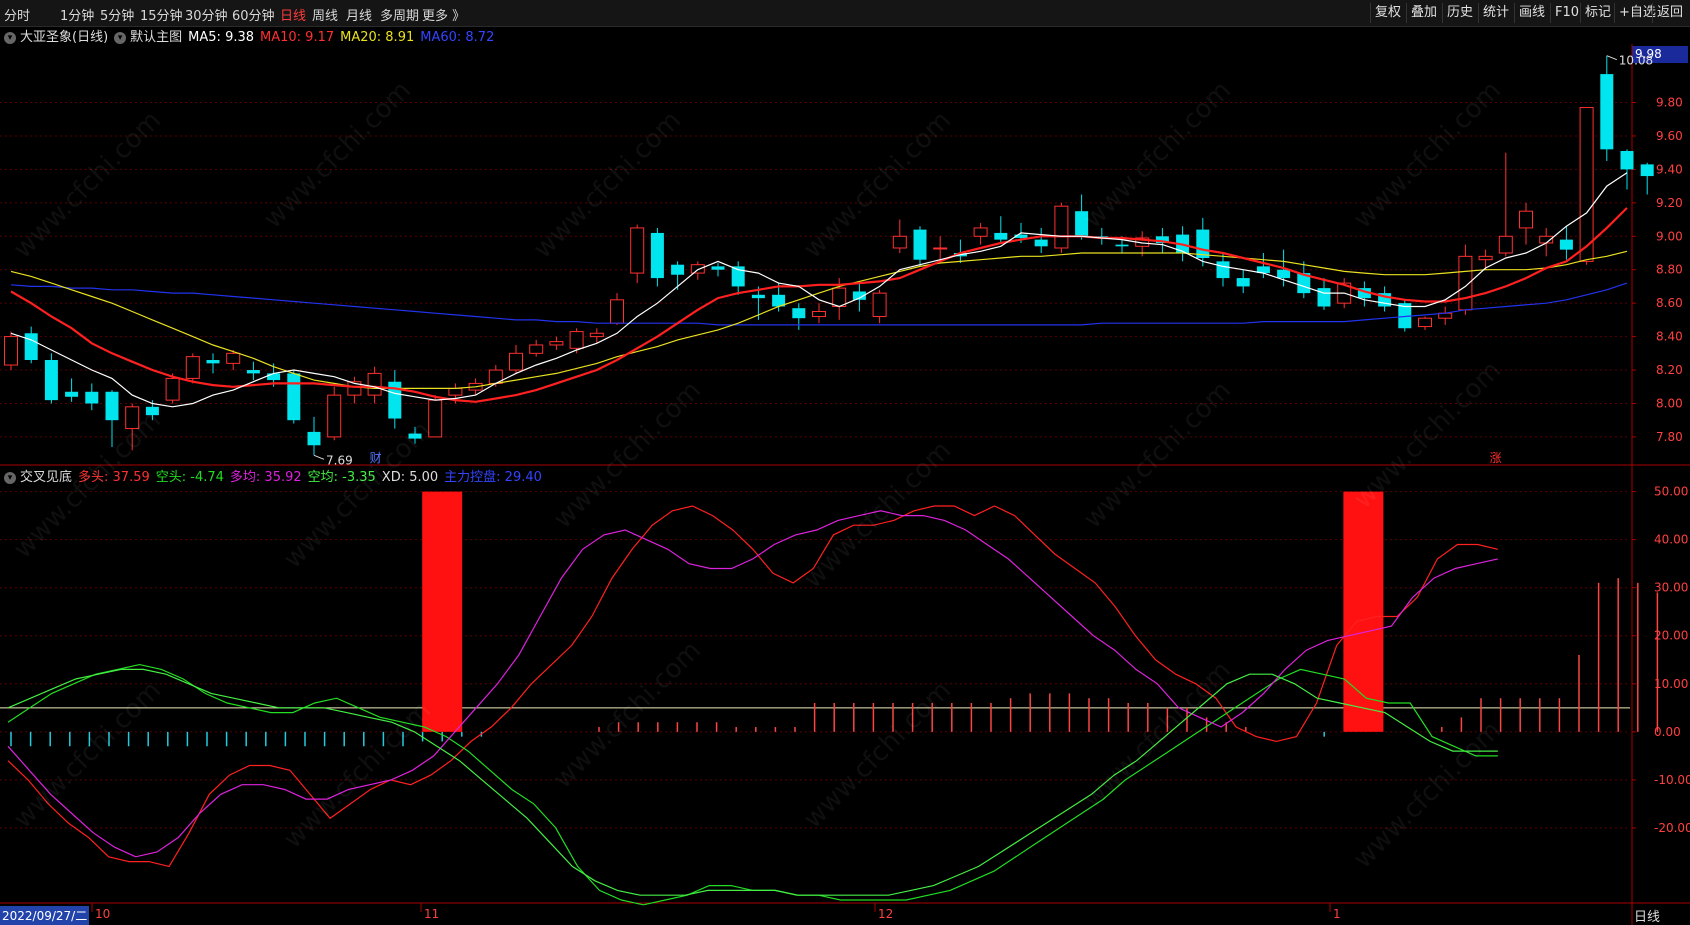 The height and width of the screenshot is (925, 1690). Describe the element at coordinates (1669, 337) in the screenshot. I see `price-tick-label: 8.40` at that location.